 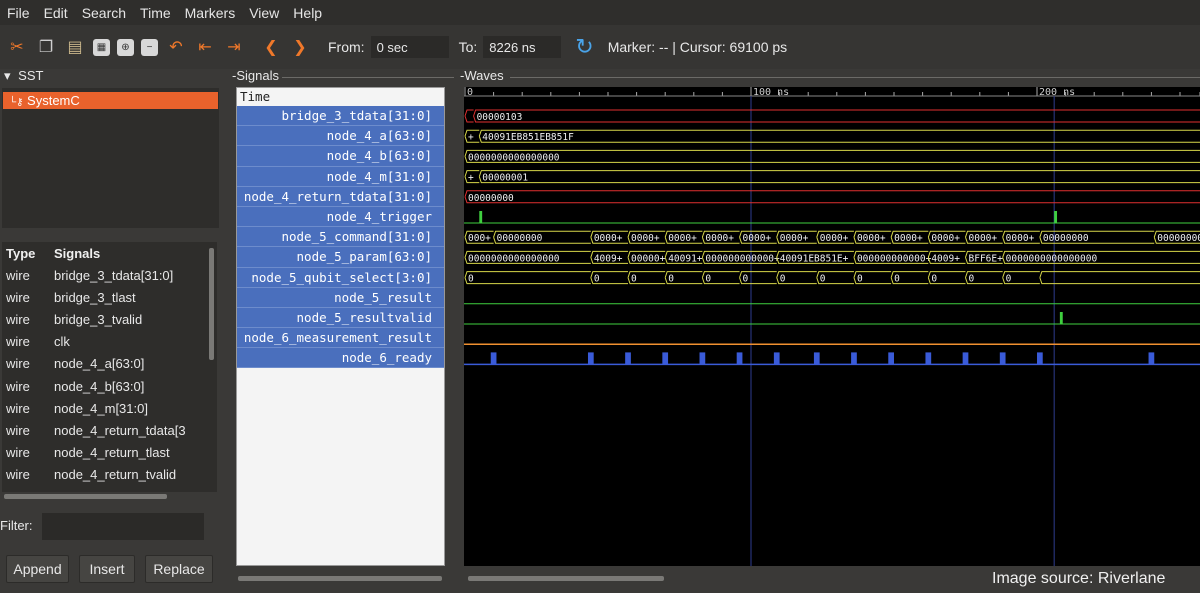 What do you see at coordinates (17, 47) in the screenshot?
I see `cut-icon: ✂` at bounding box center [17, 47].